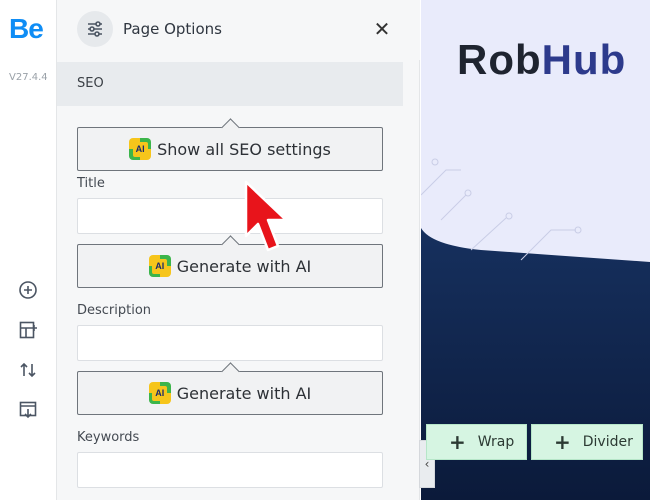  I want to click on add-wrap-label: Wrap, so click(496, 442).